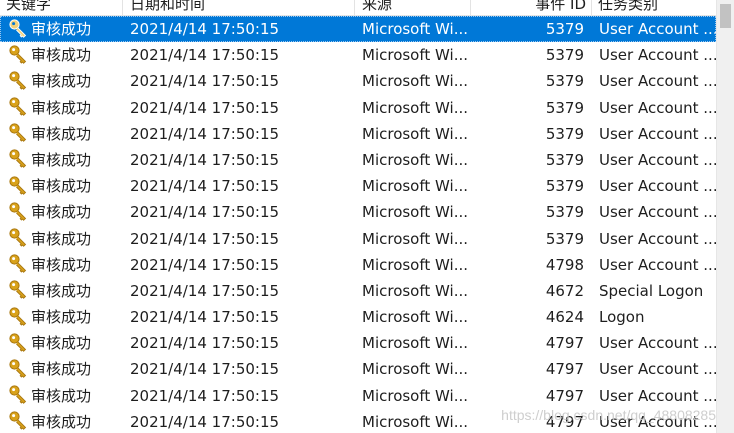 The height and width of the screenshot is (433, 734). Describe the element at coordinates (564, 317) in the screenshot. I see `cell-event-id: 4624` at that location.